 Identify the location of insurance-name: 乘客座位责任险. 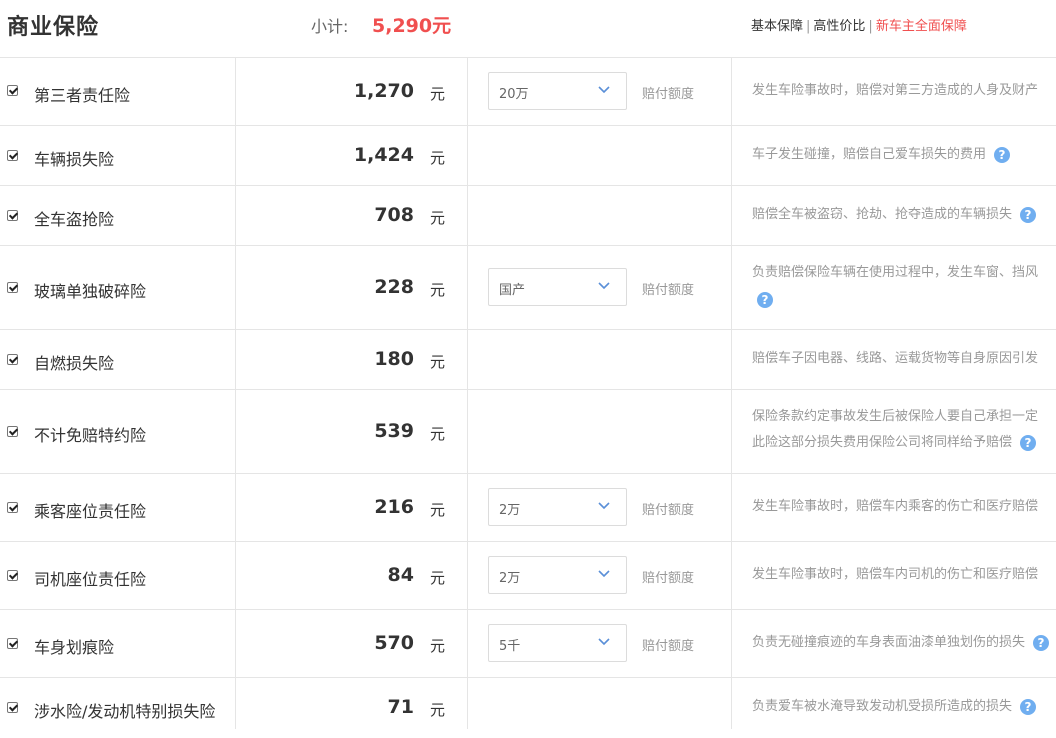
(90, 511).